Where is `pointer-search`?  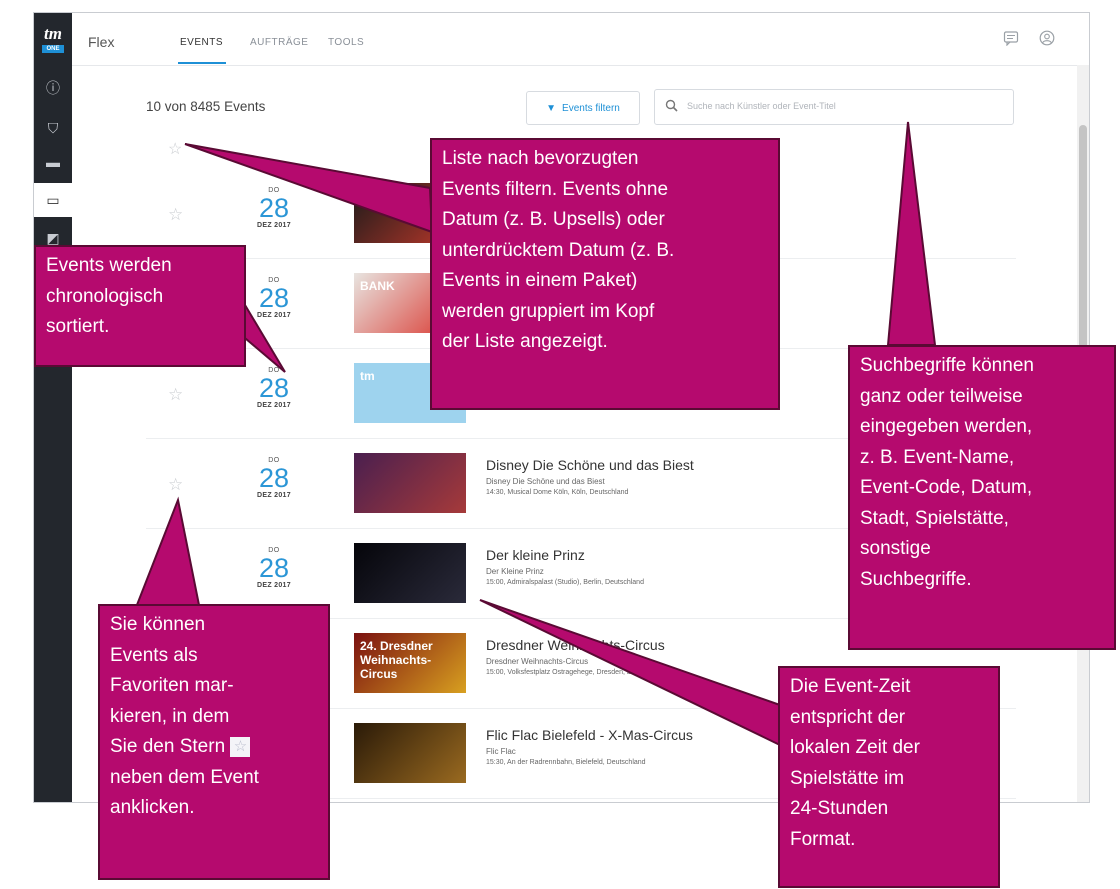 pointer-search is located at coordinates (911, 233).